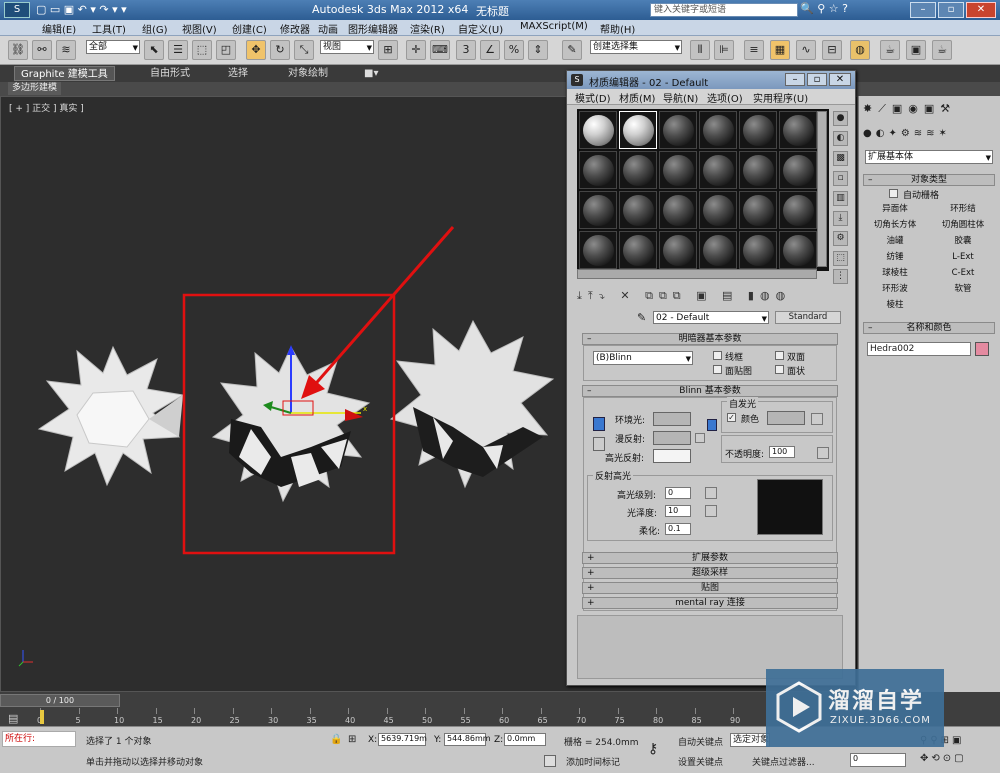 The image size is (1000, 773). What do you see at coordinates (895, 241) in the screenshot?
I see `object-type-button: 油罐` at bounding box center [895, 241].